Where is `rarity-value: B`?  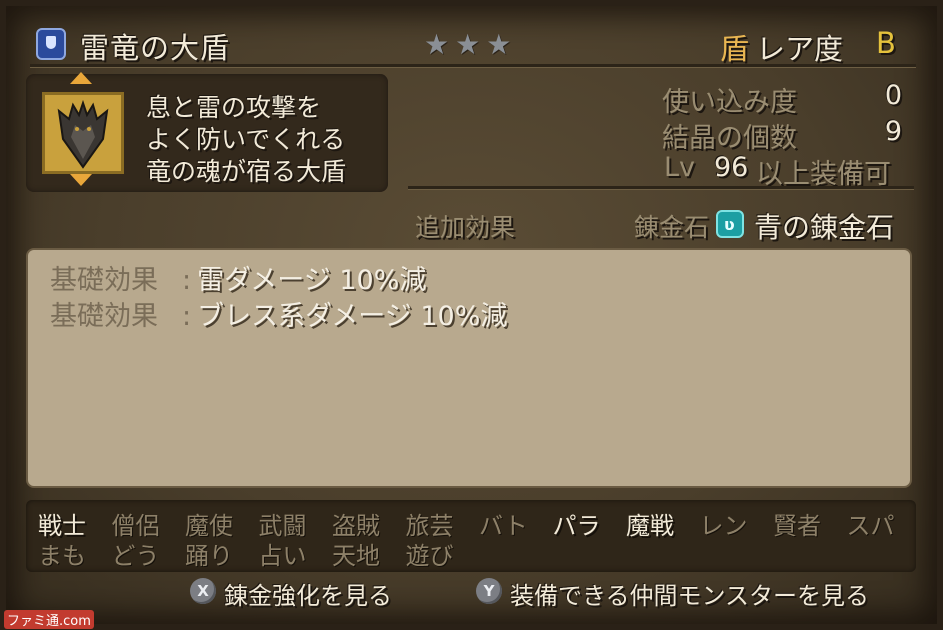
rarity-value: B is located at coordinates (886, 43).